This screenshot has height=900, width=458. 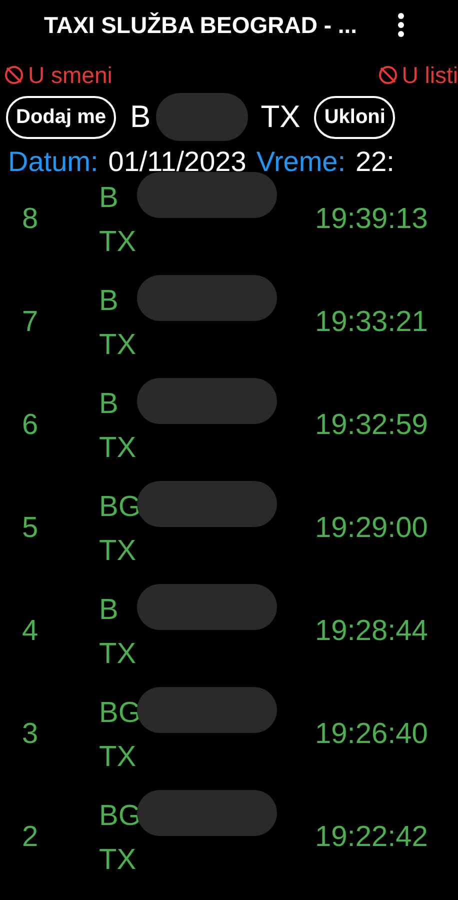 What do you see at coordinates (371, 322) in the screenshot?
I see `entry-time: 19:33:21` at bounding box center [371, 322].